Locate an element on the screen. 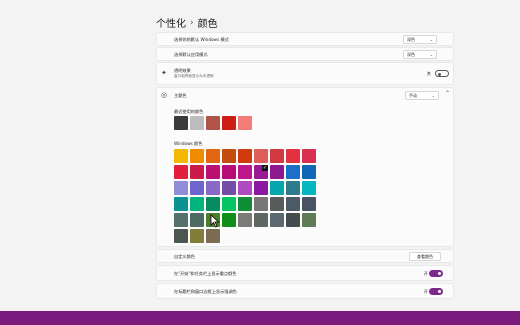 The width and height of the screenshot is (520, 325). page-title: 颜色 is located at coordinates (207, 24).